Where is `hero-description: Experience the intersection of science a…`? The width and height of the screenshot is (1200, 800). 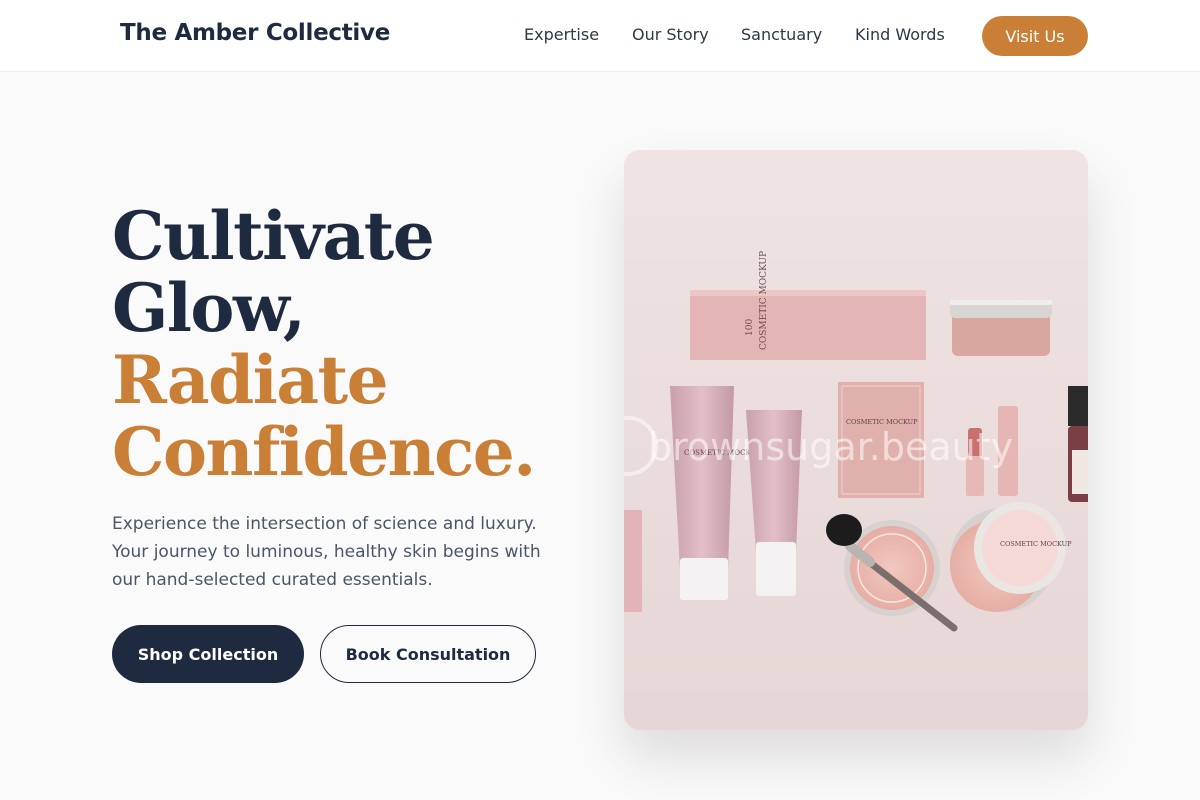
hero-description: Experience the intersection of science a… is located at coordinates (326, 552).